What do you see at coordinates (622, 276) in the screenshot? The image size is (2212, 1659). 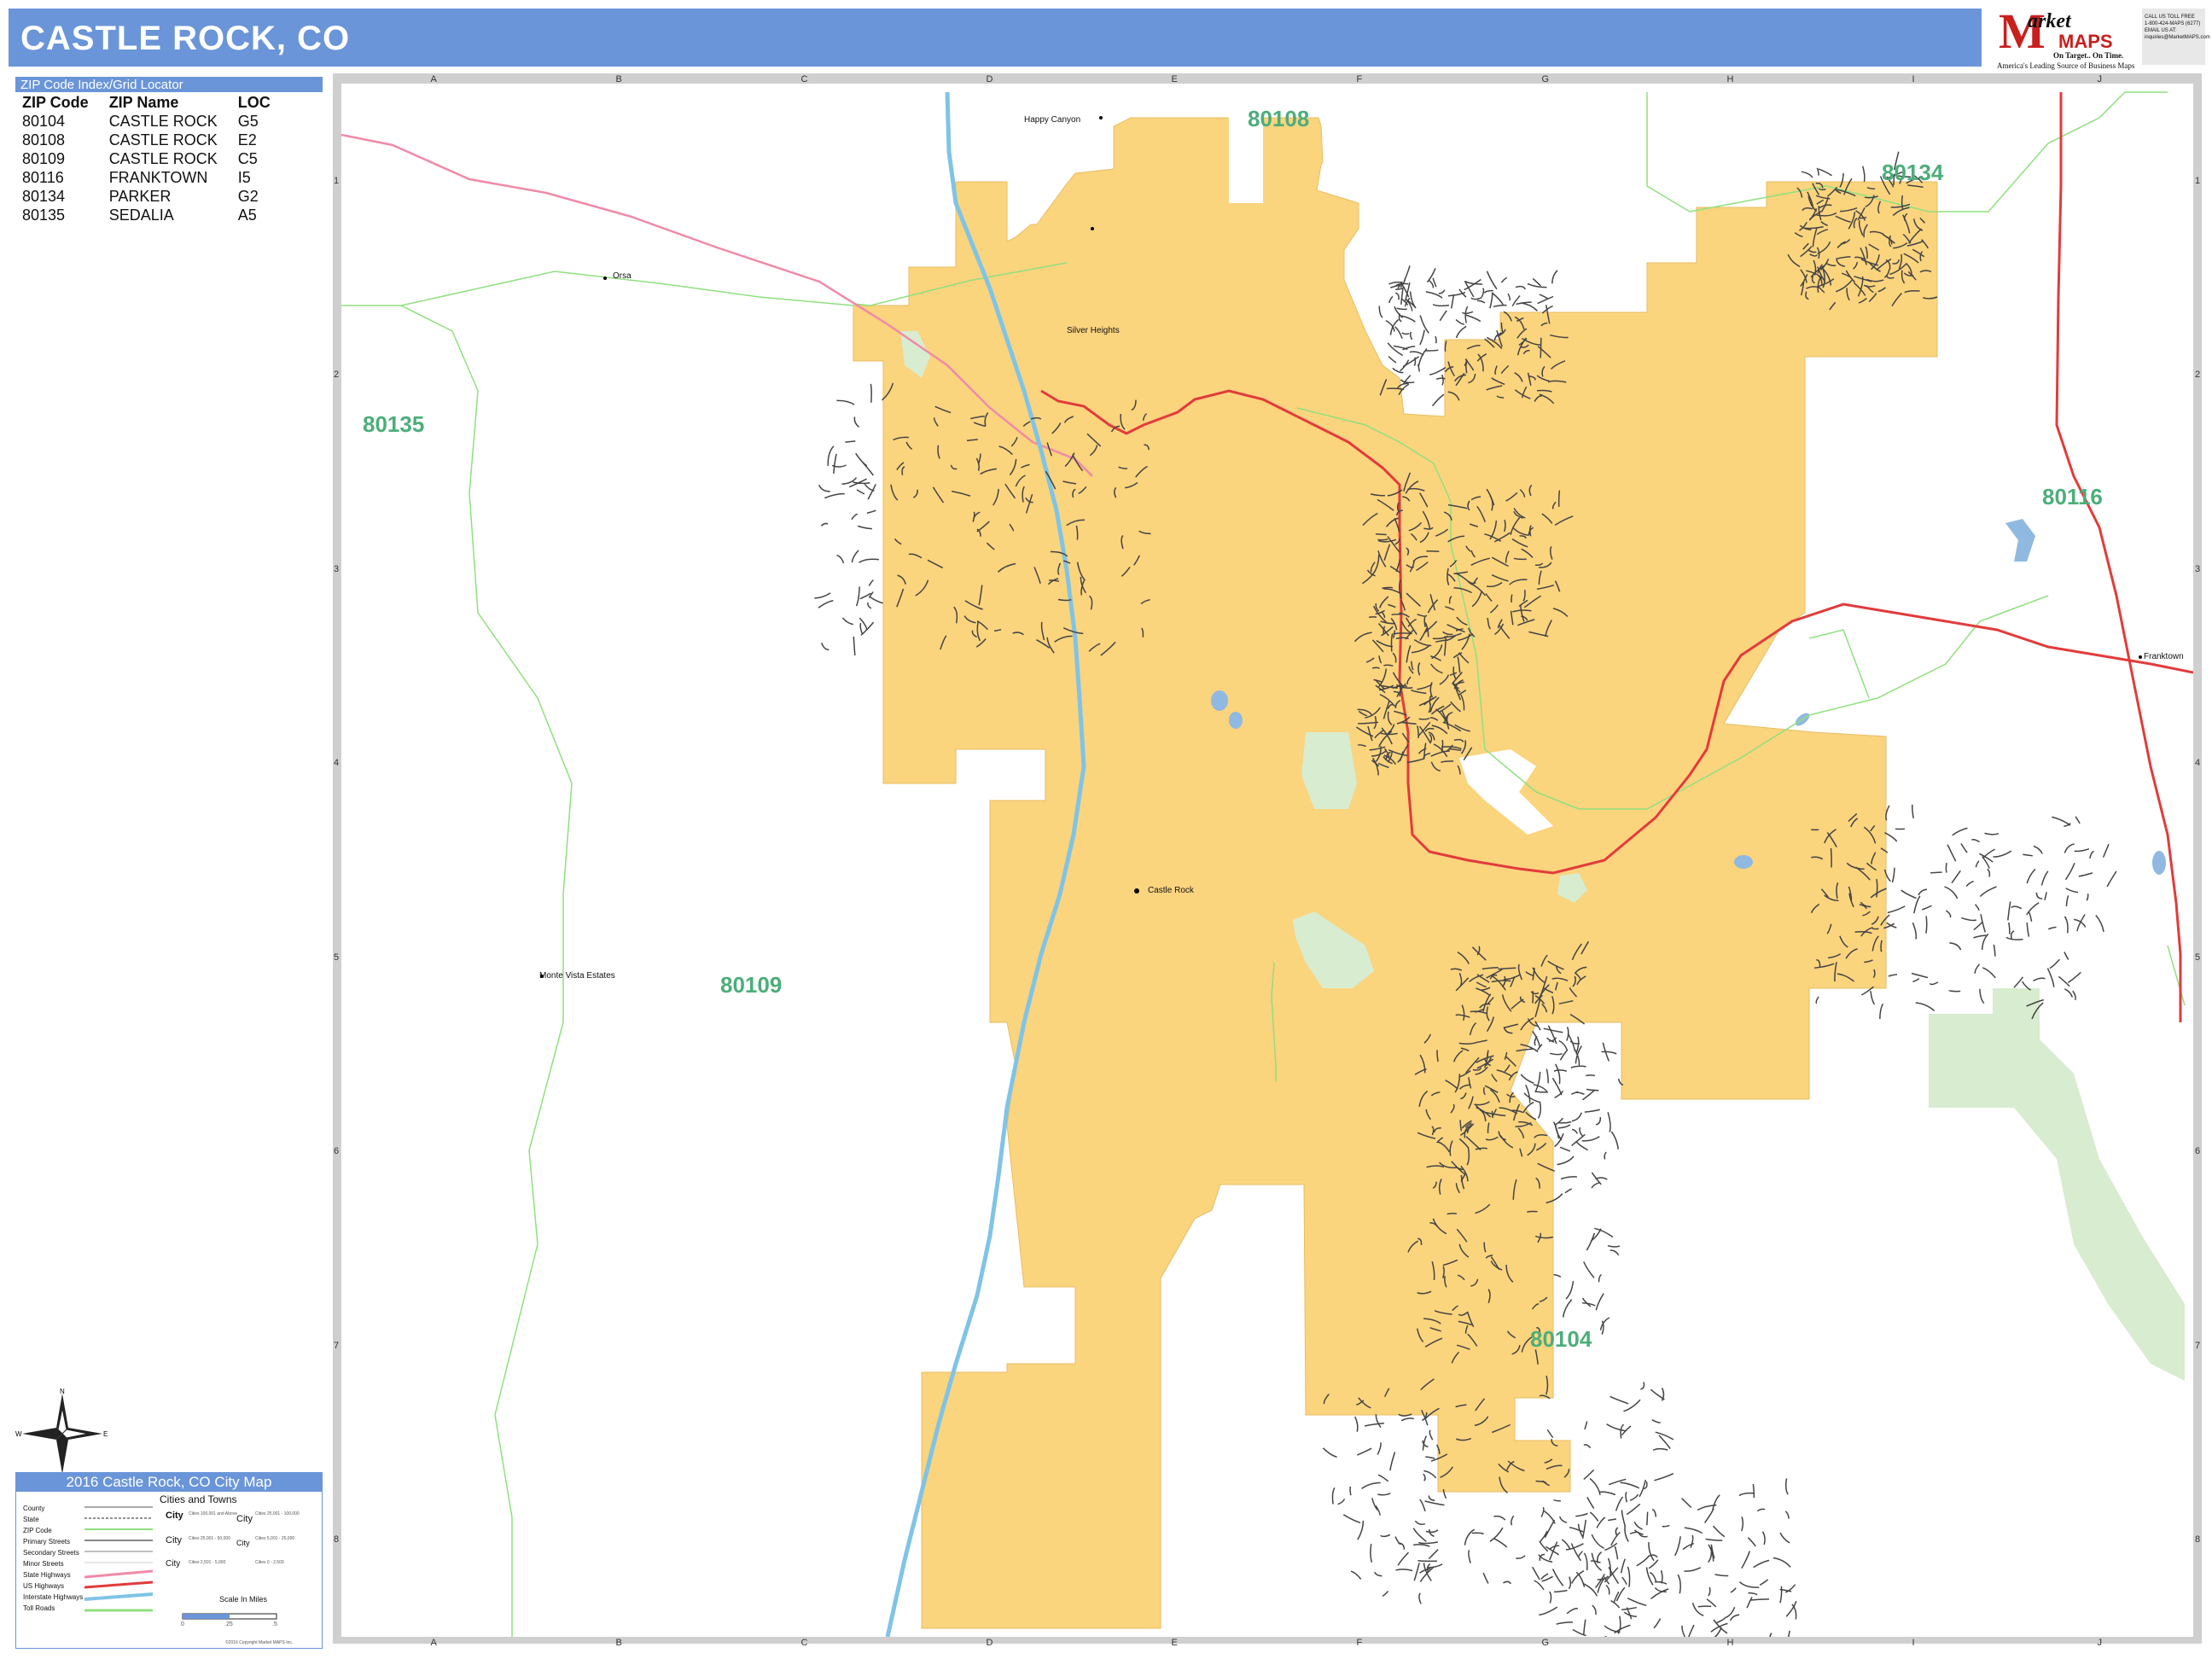 I see `place-label: Orsa` at bounding box center [622, 276].